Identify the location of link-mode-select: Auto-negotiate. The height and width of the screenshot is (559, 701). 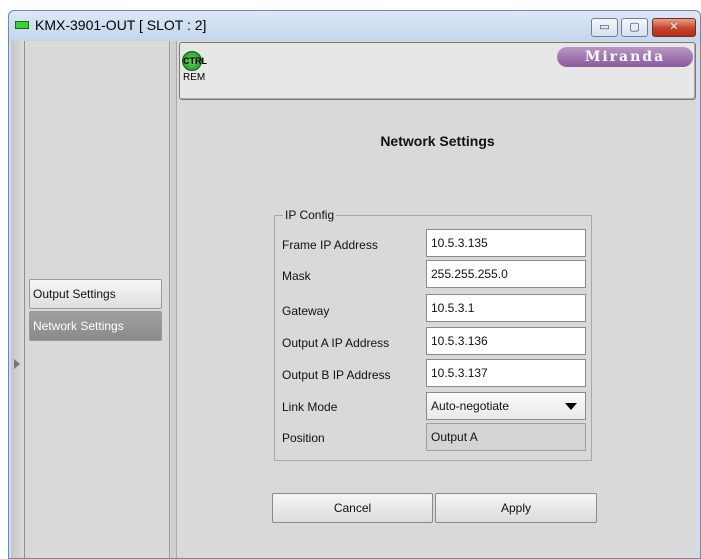
(506, 406).